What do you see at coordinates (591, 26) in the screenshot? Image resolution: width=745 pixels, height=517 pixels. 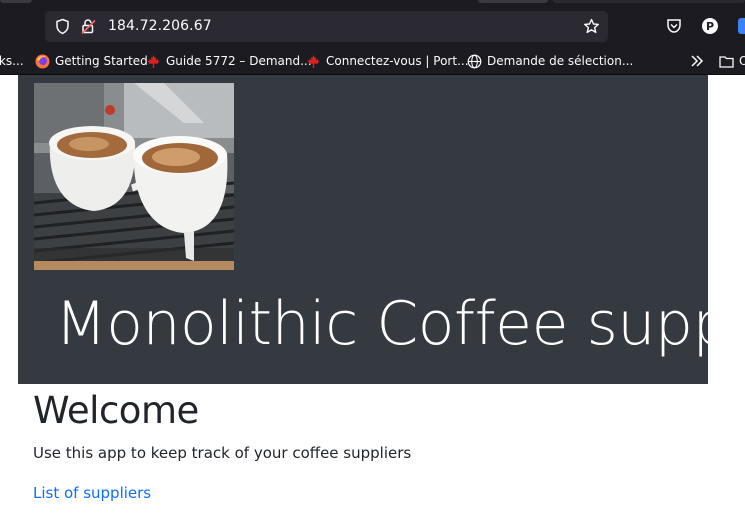 I see `bookmark-star-icon` at bounding box center [591, 26].